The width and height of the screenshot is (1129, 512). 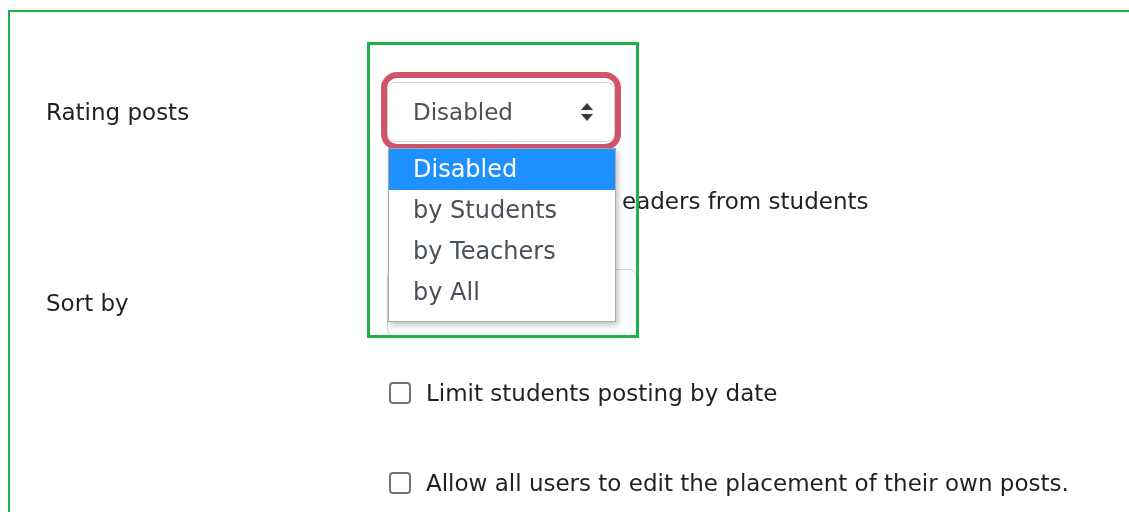 I want to click on dropdown-option: by Teachers, so click(x=502, y=251).